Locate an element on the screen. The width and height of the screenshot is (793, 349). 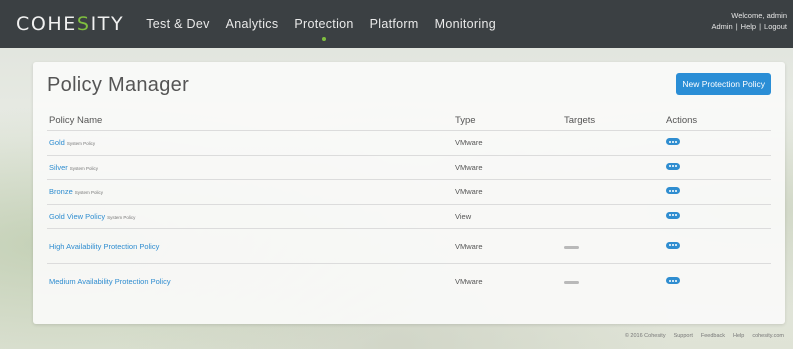
policy-name-link: Medium Availability Protection Policy is located at coordinates (110, 281).